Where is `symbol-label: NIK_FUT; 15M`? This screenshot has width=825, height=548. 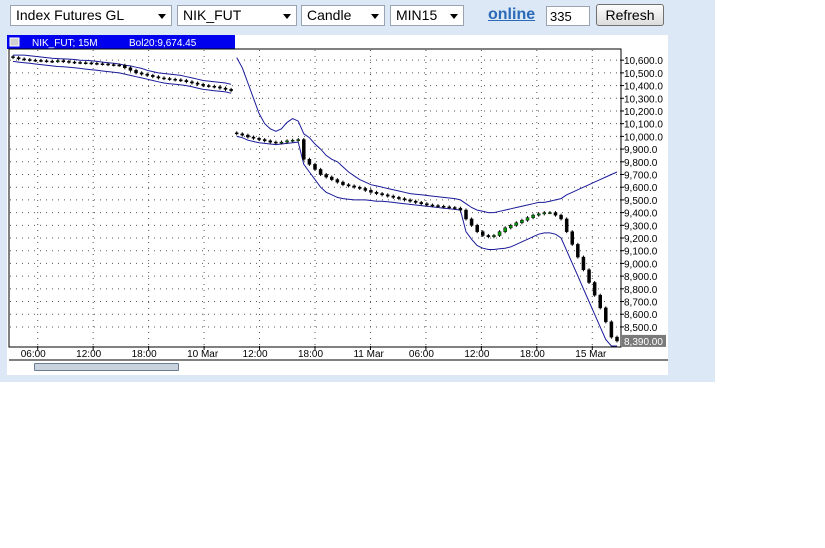 symbol-label: NIK_FUT; 15M is located at coordinates (65, 43).